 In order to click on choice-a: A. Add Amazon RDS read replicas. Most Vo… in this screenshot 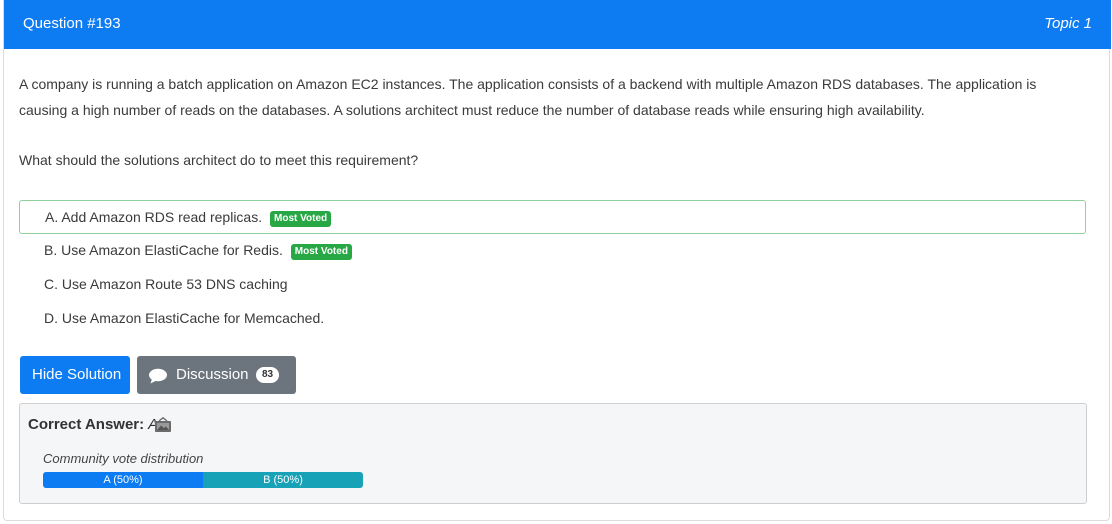, I will do `click(552, 217)`.